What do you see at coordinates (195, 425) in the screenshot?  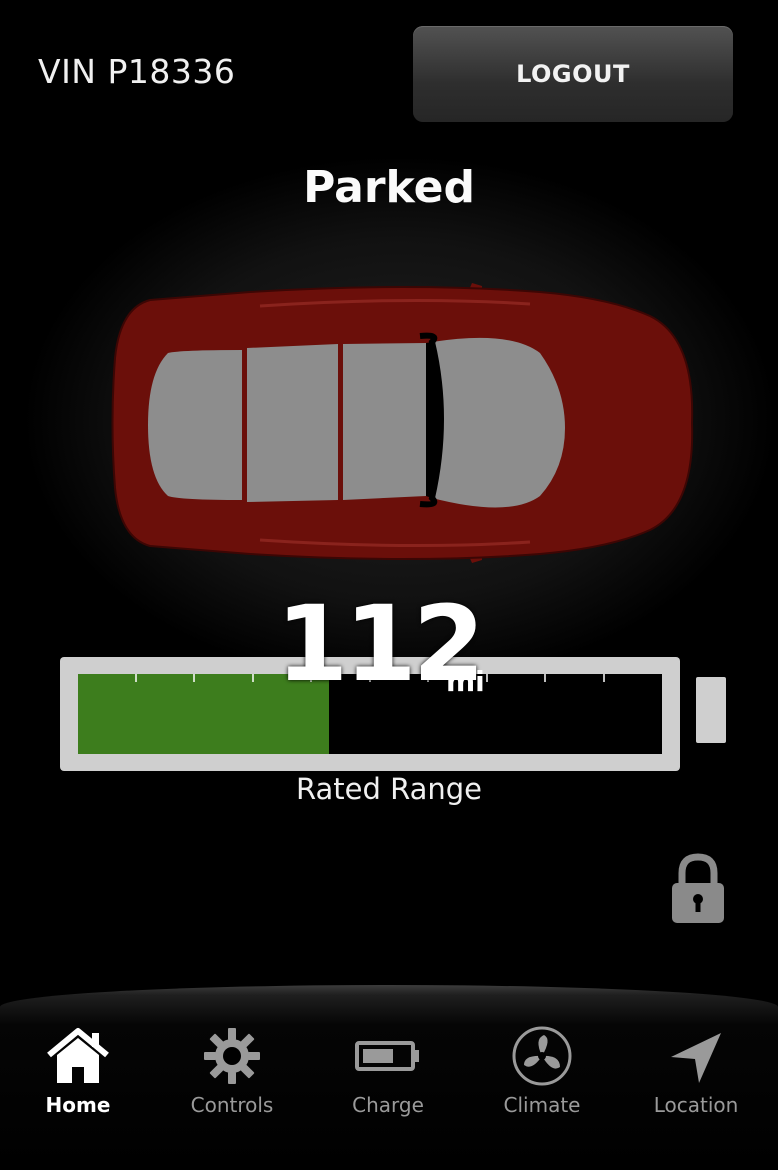 I see `car-rear-window` at bounding box center [195, 425].